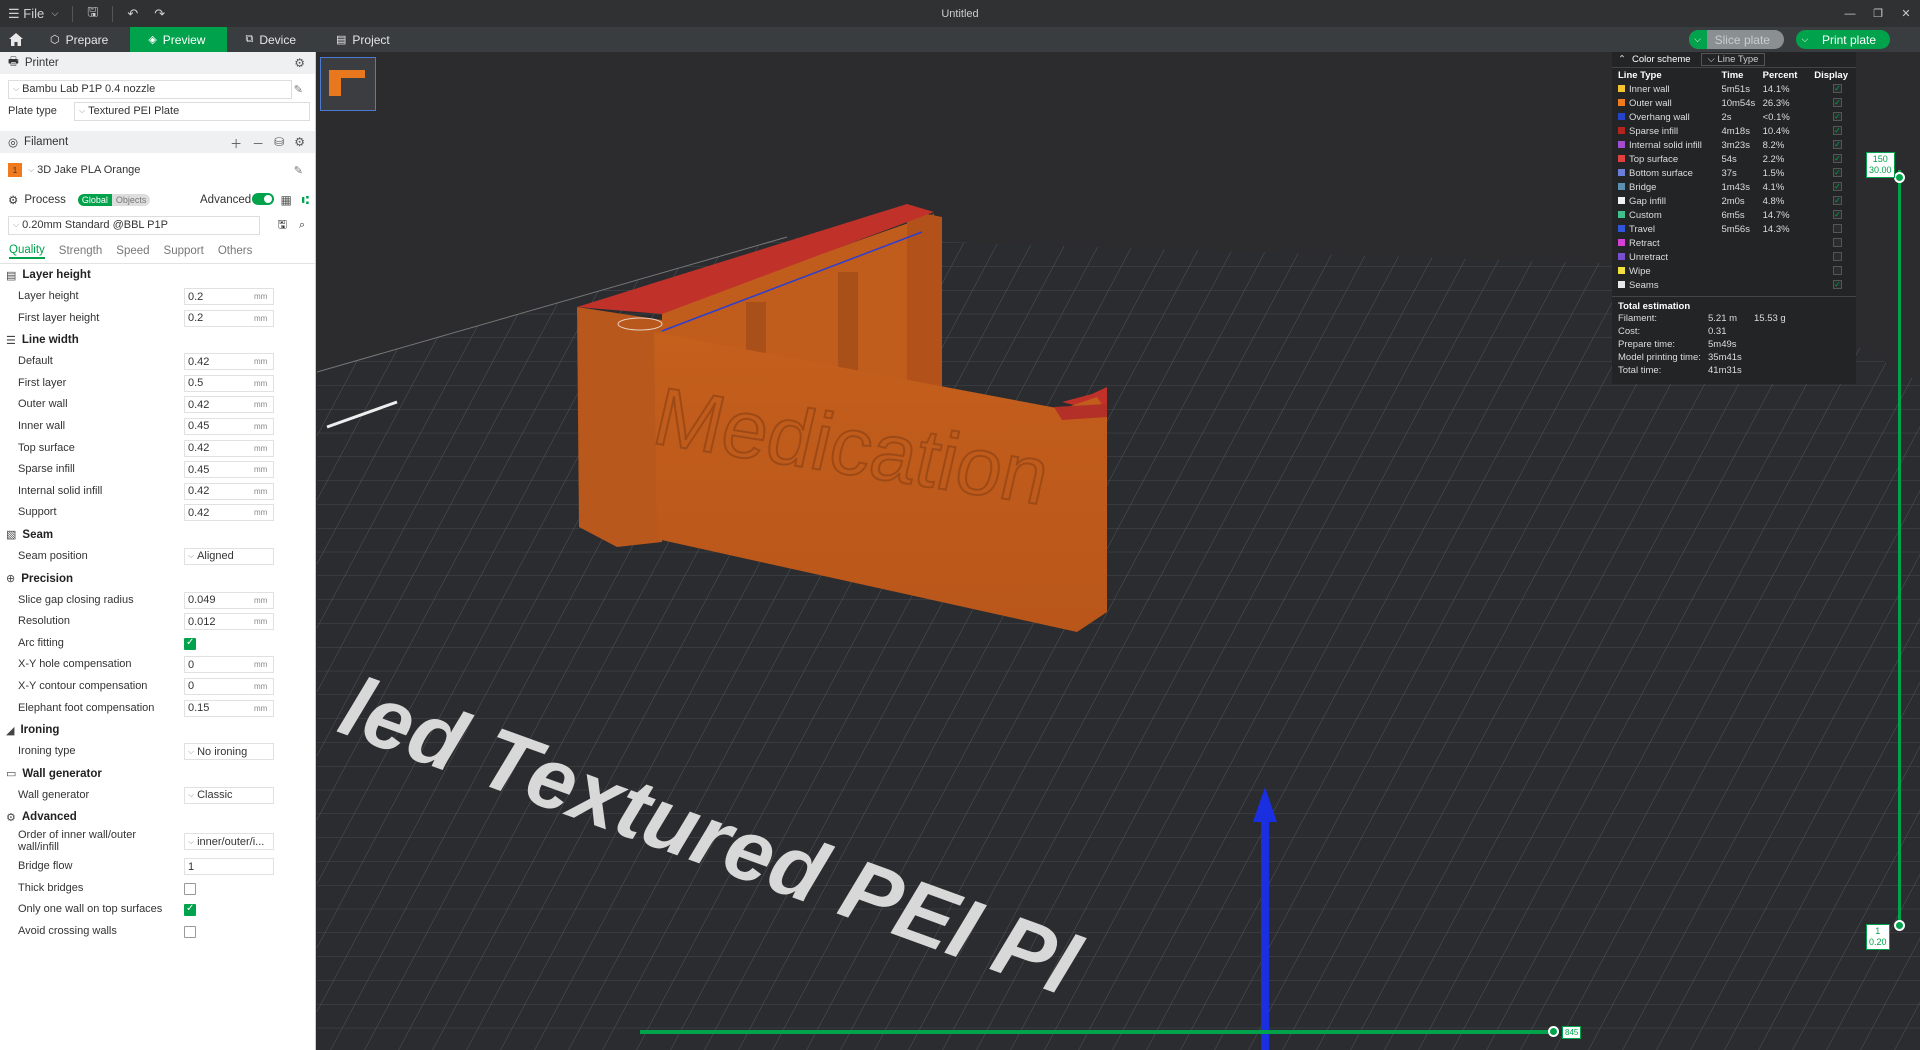  Describe the element at coordinates (285, 200) in the screenshot. I see `compare-icon: ▦` at that location.